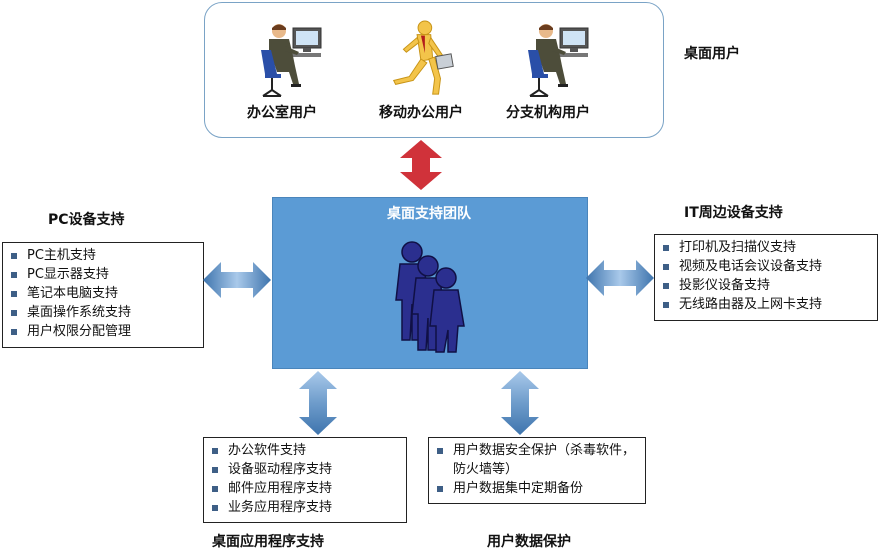  I want to click on support-team-title: 桌面支持团队, so click(429, 214).